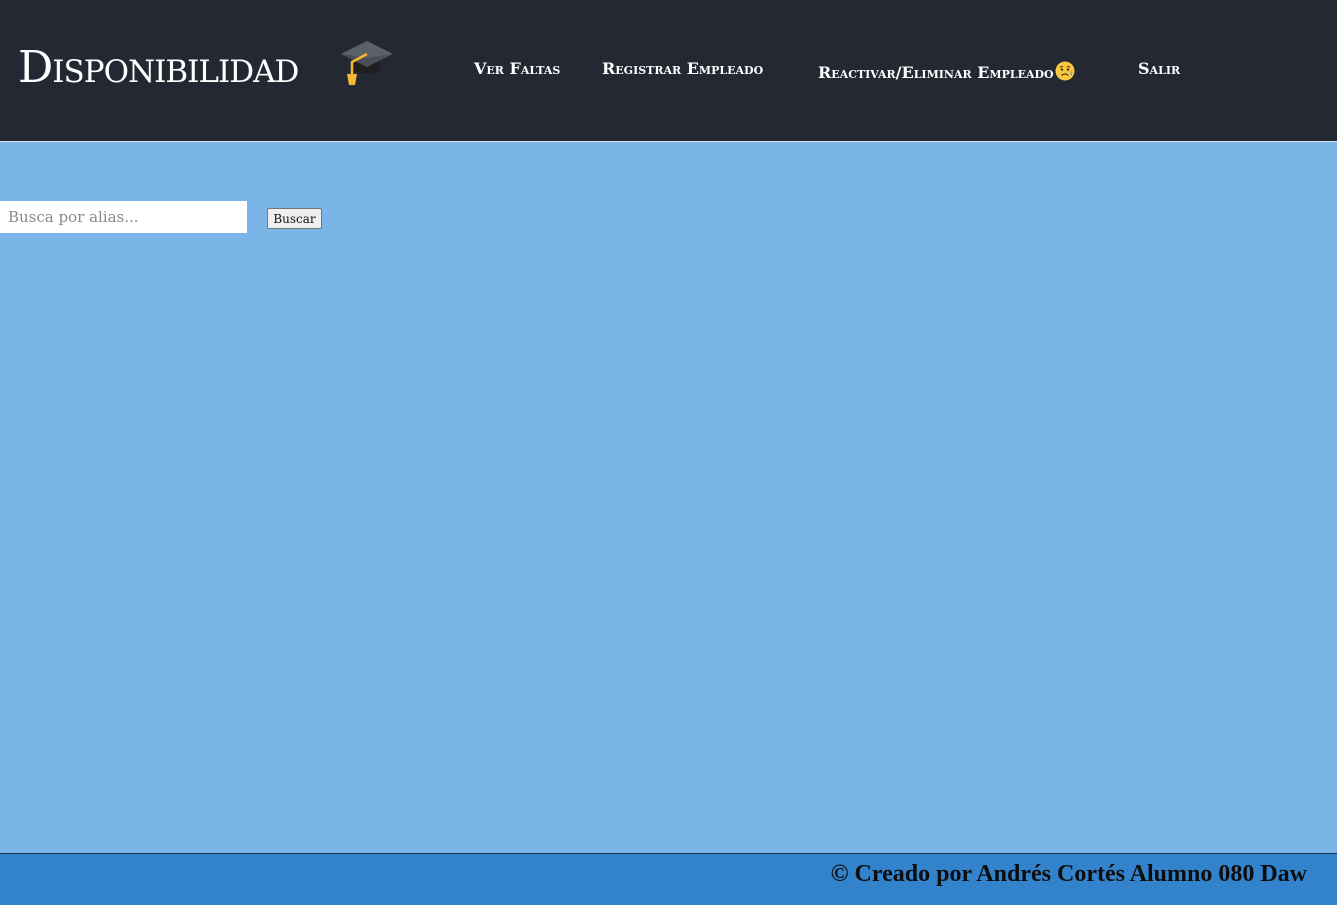 Image resolution: width=1337 pixels, height=905 pixels. Describe the element at coordinates (123, 217) in the screenshot. I see `alias-search-input` at that location.